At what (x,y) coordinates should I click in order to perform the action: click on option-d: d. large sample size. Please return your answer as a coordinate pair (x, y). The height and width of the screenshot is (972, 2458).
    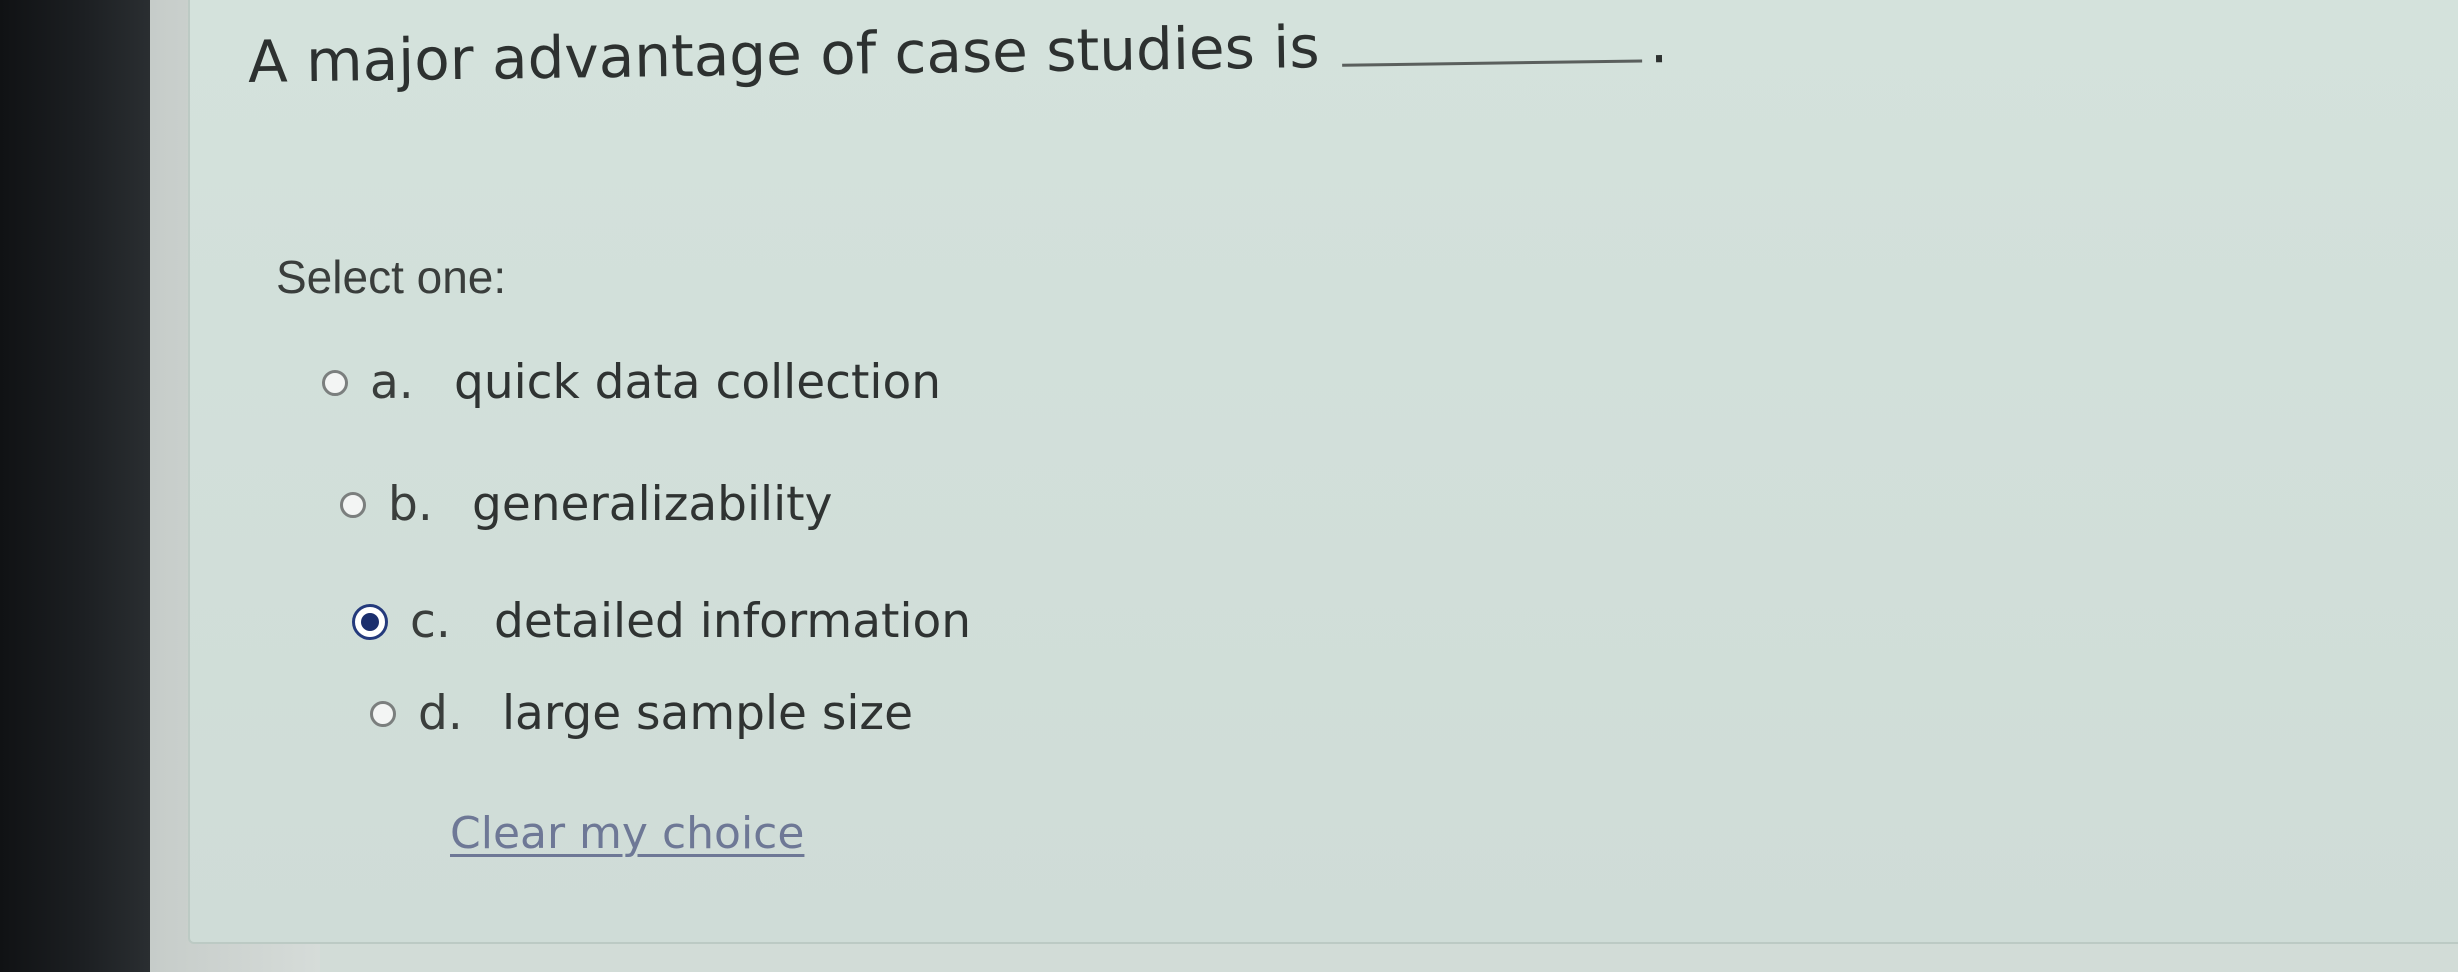
    Looking at the image, I should click on (641, 713).